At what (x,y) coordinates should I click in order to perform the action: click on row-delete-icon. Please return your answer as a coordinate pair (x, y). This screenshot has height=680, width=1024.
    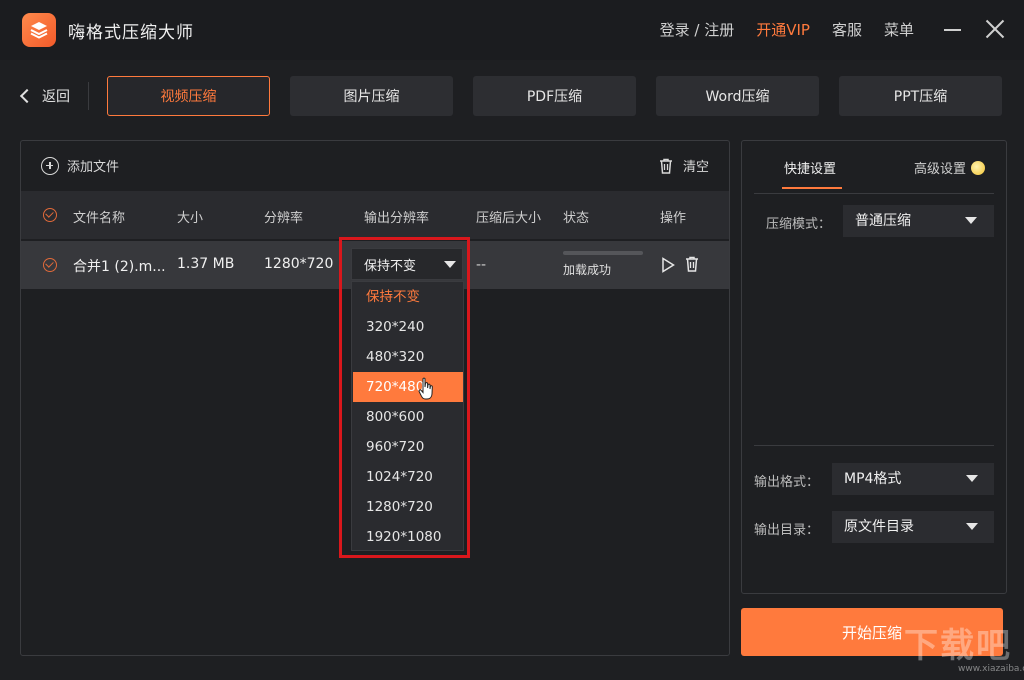
    Looking at the image, I should click on (692, 264).